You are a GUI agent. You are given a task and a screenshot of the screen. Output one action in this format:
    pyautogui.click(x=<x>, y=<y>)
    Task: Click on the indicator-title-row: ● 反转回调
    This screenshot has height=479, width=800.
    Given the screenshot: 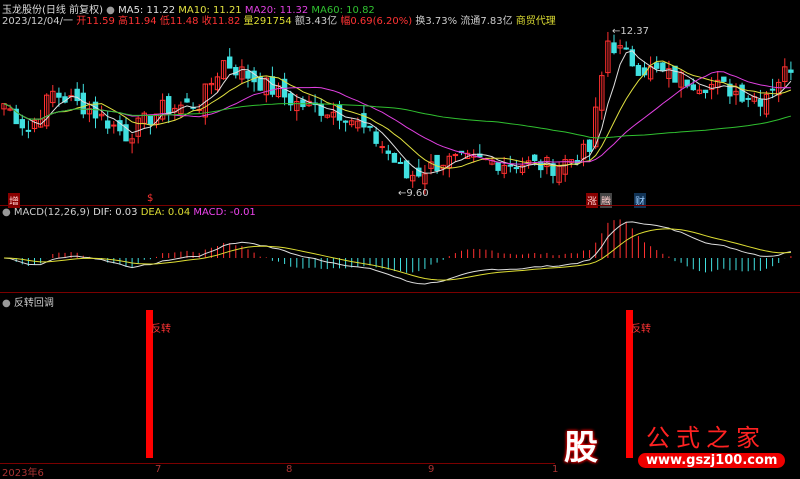 What is the action you would take?
    pyautogui.click(x=28, y=301)
    